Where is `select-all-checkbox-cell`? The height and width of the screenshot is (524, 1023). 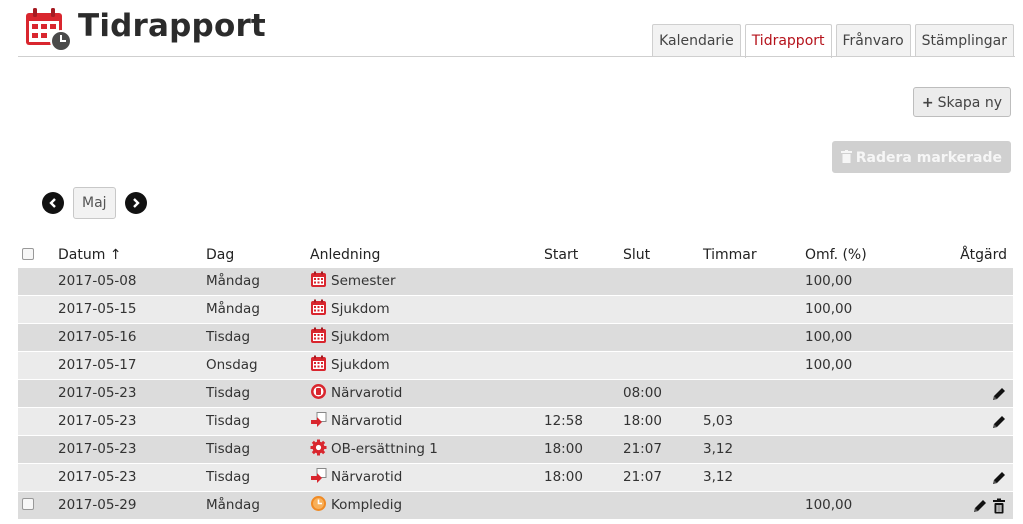
select-all-checkbox-cell is located at coordinates (29, 255).